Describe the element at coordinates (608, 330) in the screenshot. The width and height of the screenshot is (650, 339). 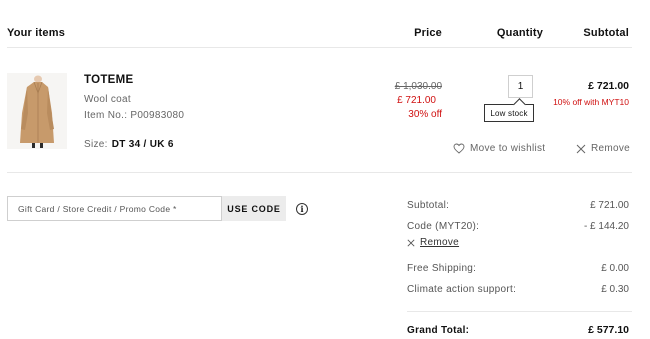
I see `grand-total-value: £ 577.10` at that location.